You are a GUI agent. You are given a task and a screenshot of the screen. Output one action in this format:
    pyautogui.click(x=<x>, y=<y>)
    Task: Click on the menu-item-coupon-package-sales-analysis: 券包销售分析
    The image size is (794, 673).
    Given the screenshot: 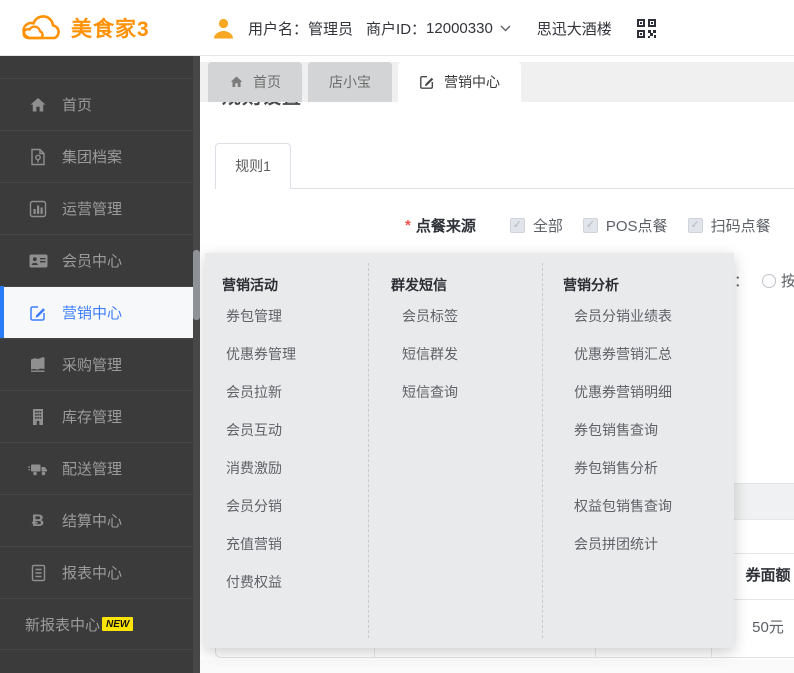 What is the action you would take?
    pyautogui.click(x=638, y=468)
    